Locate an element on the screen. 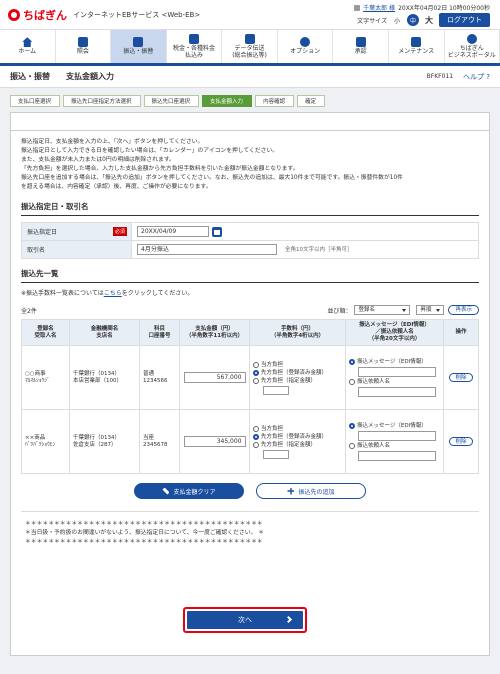 The image size is (500, 674). section-title: 振込・振替 is located at coordinates (30, 76).